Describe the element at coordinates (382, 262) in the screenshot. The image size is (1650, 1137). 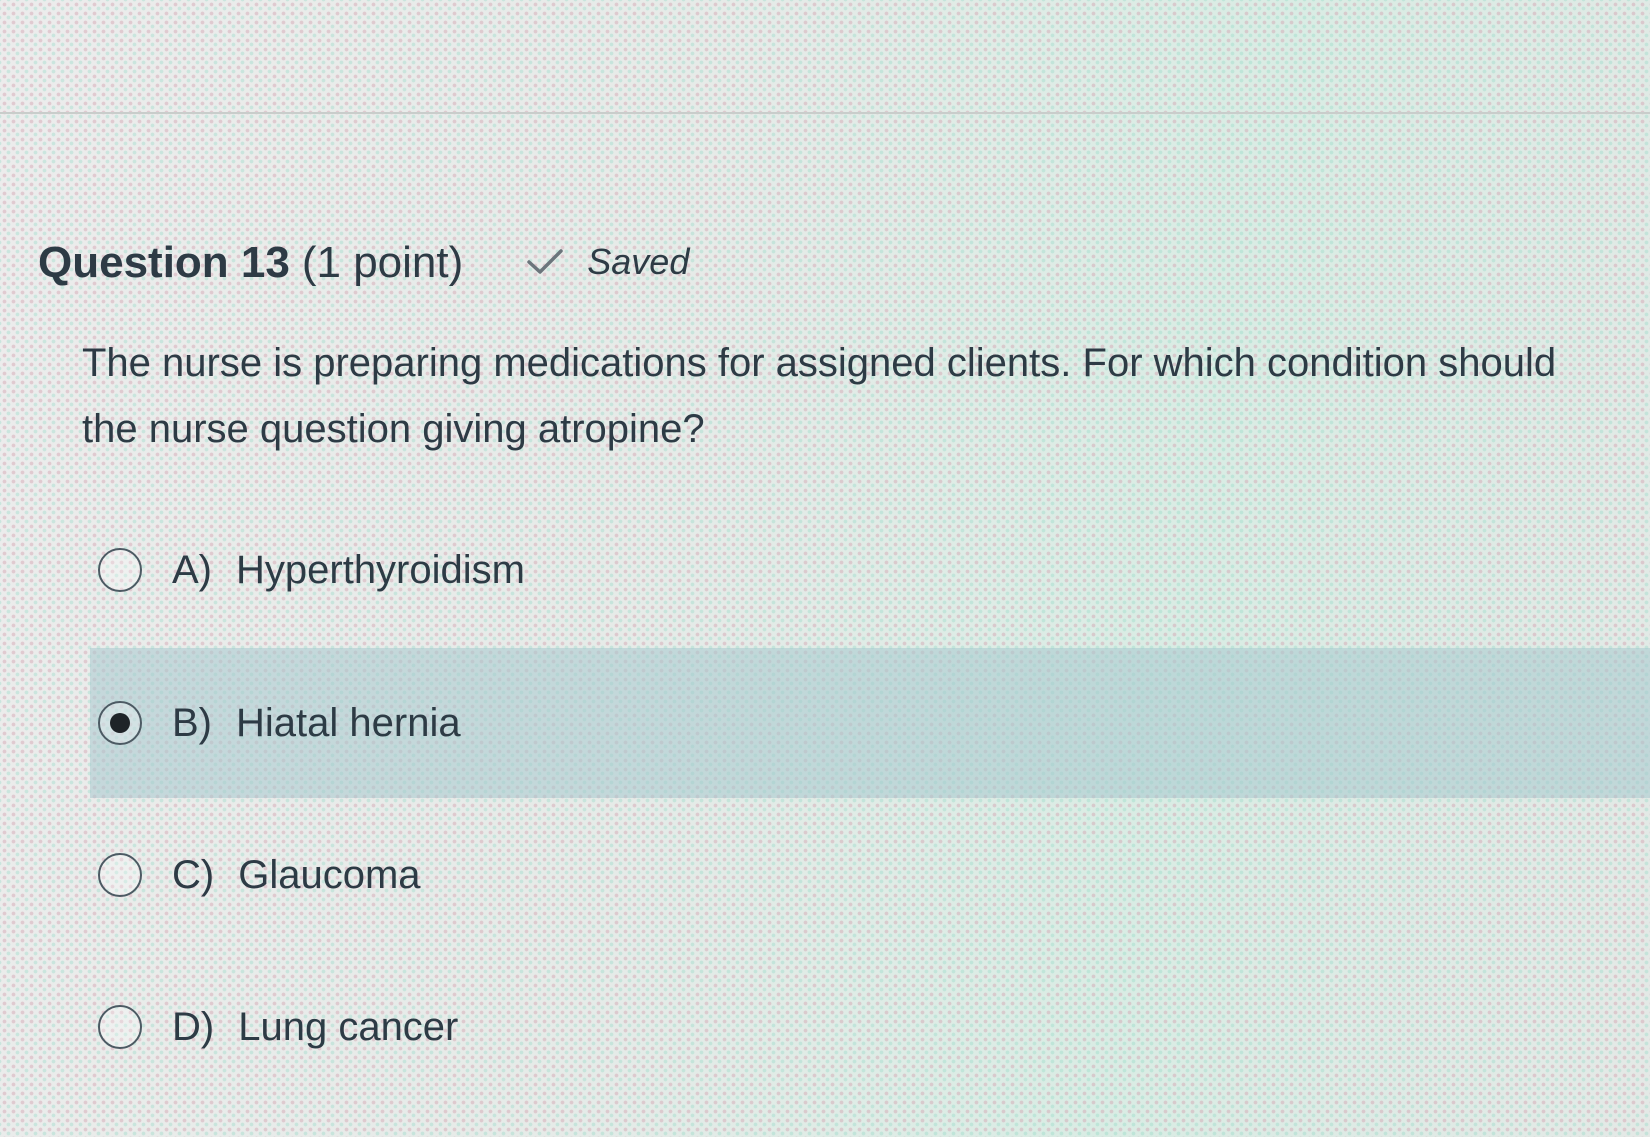
I see `question-points: (1 point)` at that location.